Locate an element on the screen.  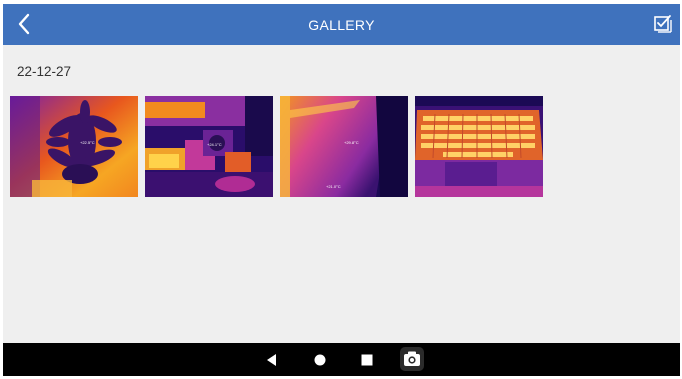
page-title: GALLERY is located at coordinates (341, 25).